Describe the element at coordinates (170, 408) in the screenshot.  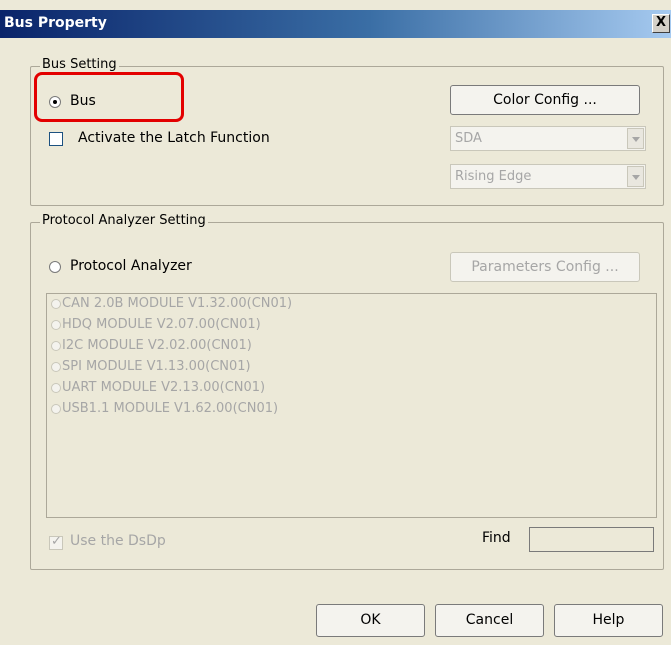
I see `module-label: USB1.1 MODULE V1.62.00(CN01)` at that location.